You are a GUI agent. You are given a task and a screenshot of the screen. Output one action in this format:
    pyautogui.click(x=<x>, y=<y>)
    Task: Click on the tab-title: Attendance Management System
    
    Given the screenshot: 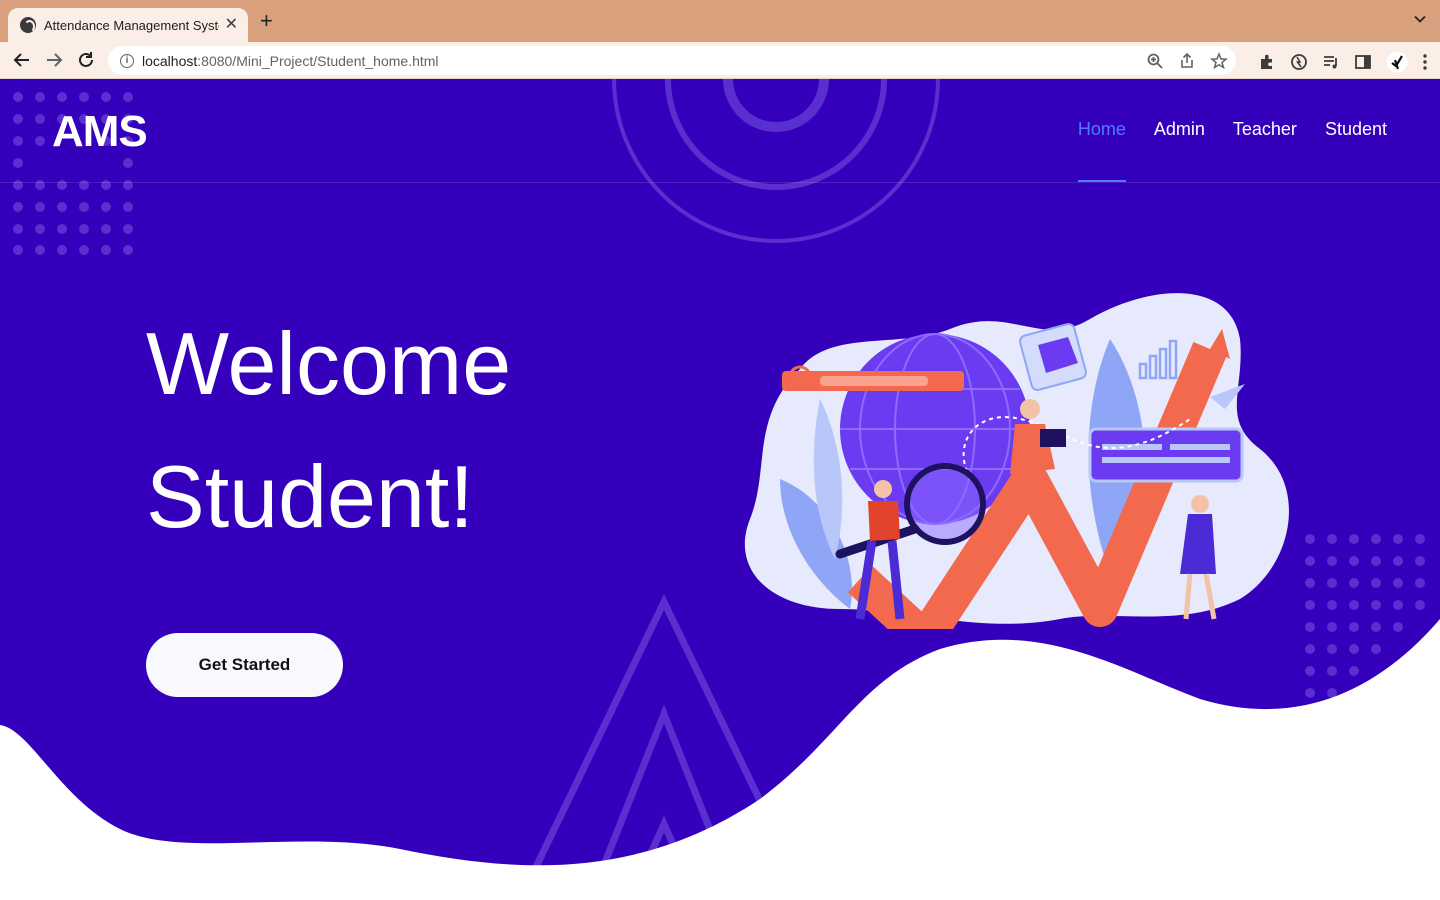 What is the action you would take?
    pyautogui.click(x=131, y=25)
    